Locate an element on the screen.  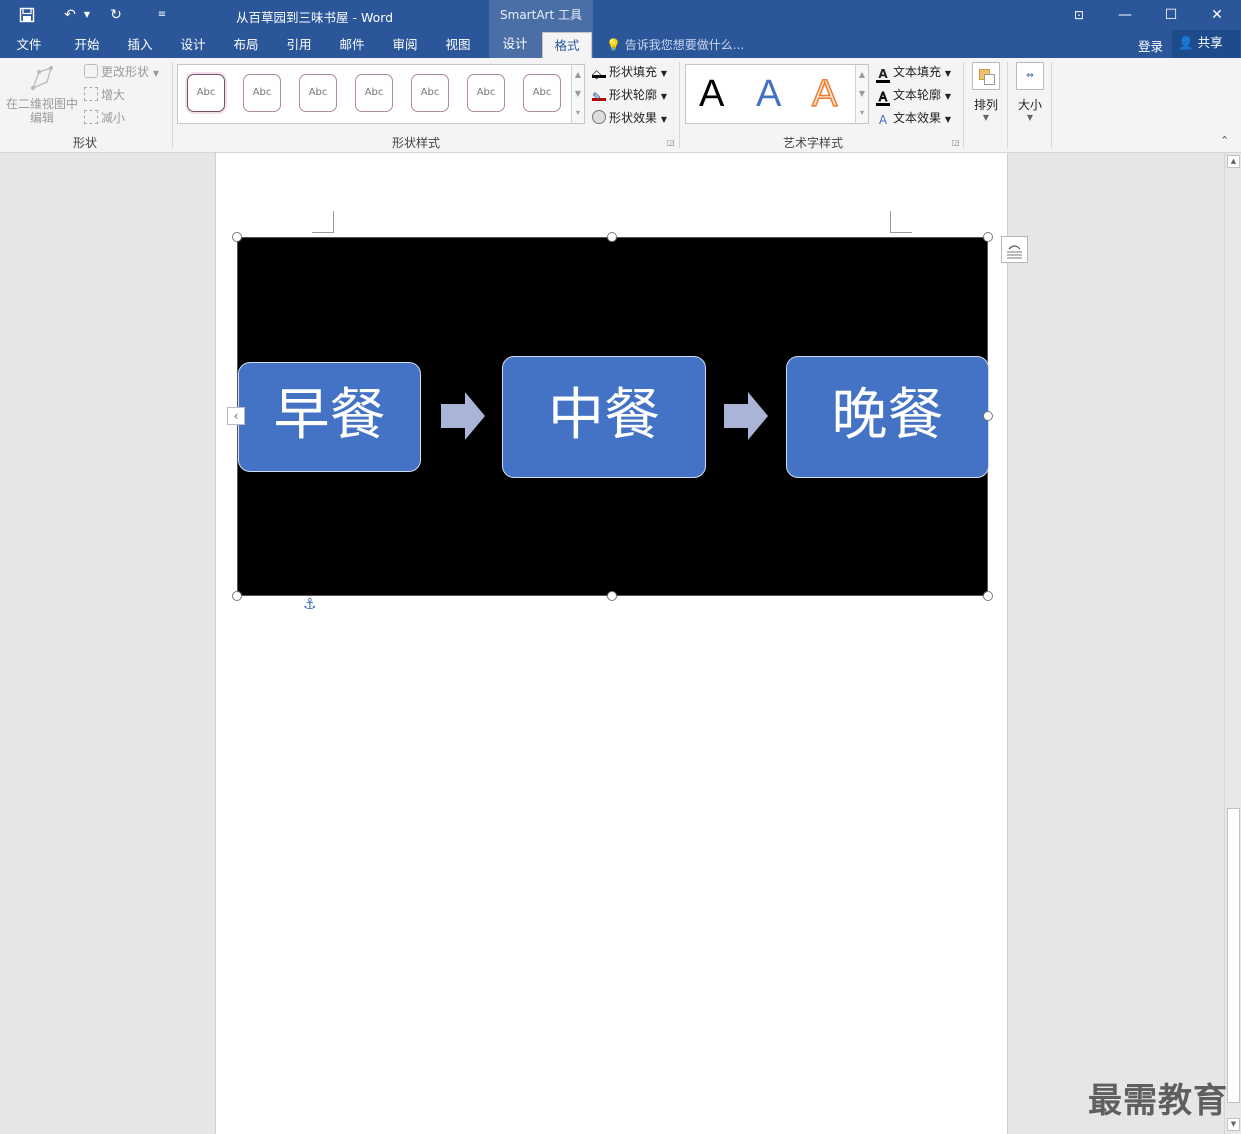
change-shape-label: 更改形状 is located at coordinates (125, 72).